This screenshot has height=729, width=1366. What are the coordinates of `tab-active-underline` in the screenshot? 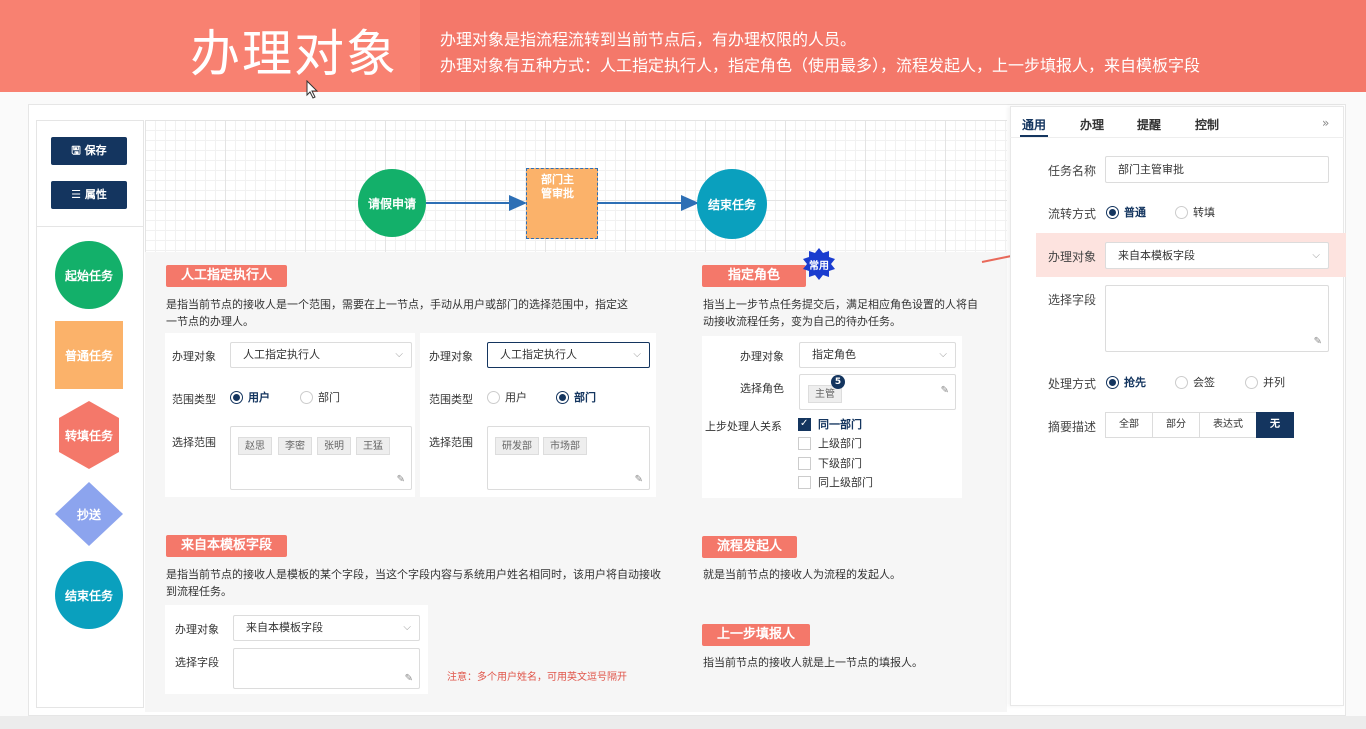 It's located at (1034, 136).